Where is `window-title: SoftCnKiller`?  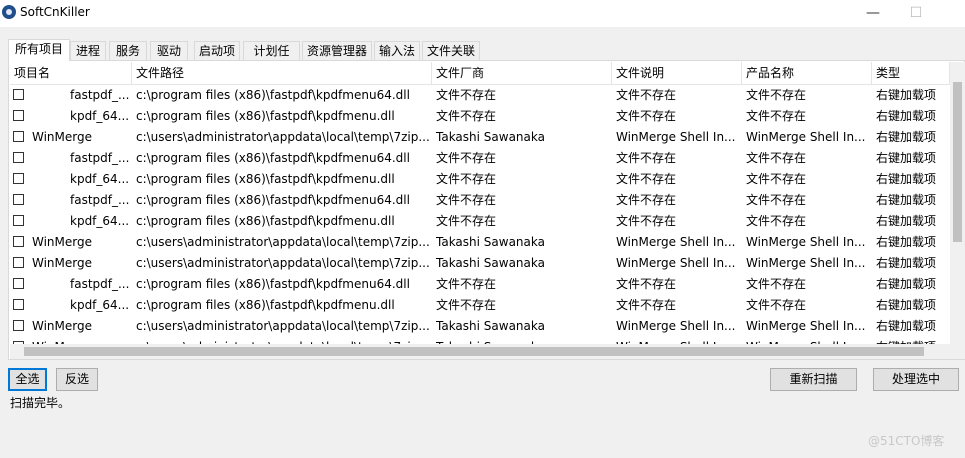
window-title: SoftCnKiller is located at coordinates (55, 12).